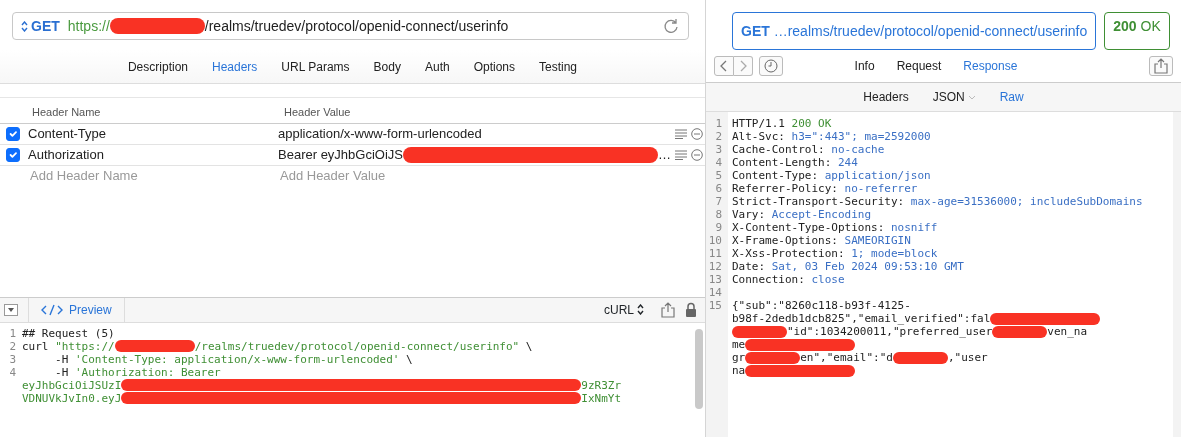 Image resolution: width=1181 pixels, height=437 pixels. What do you see at coordinates (967, 357) in the screenshot?
I see `code-fragment: ,"user` at bounding box center [967, 357].